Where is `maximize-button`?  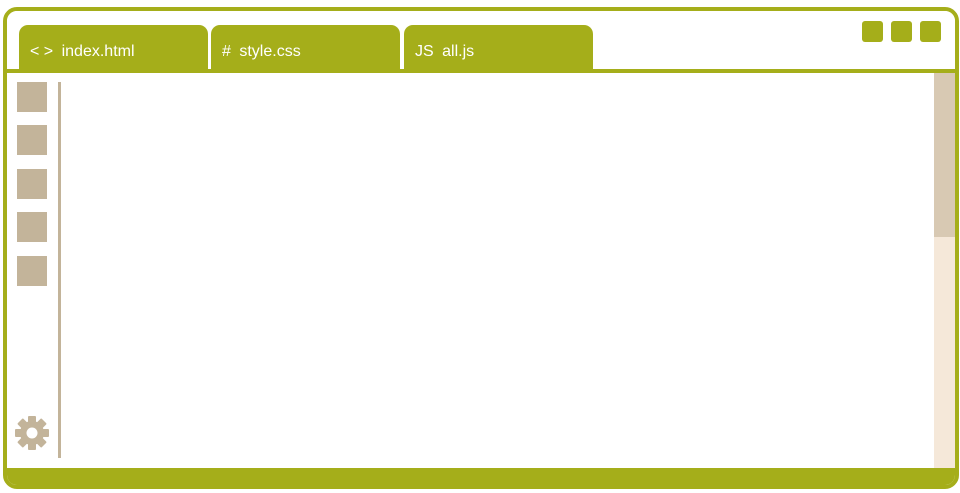
maximize-button is located at coordinates (901, 31).